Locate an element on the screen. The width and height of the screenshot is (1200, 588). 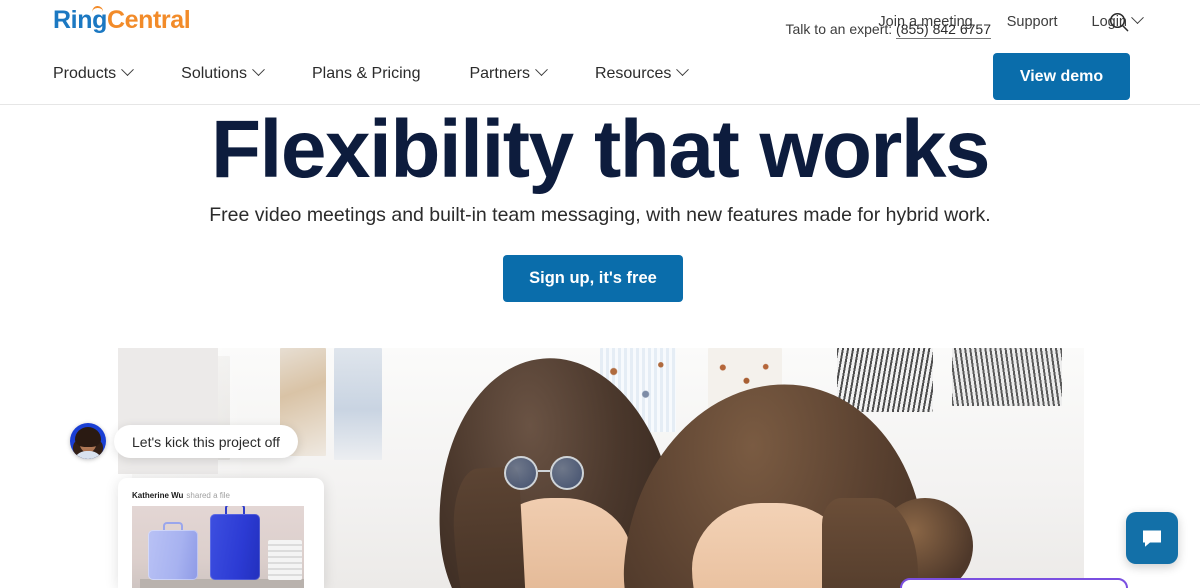
nav-item-label: Products is located at coordinates (85, 73).